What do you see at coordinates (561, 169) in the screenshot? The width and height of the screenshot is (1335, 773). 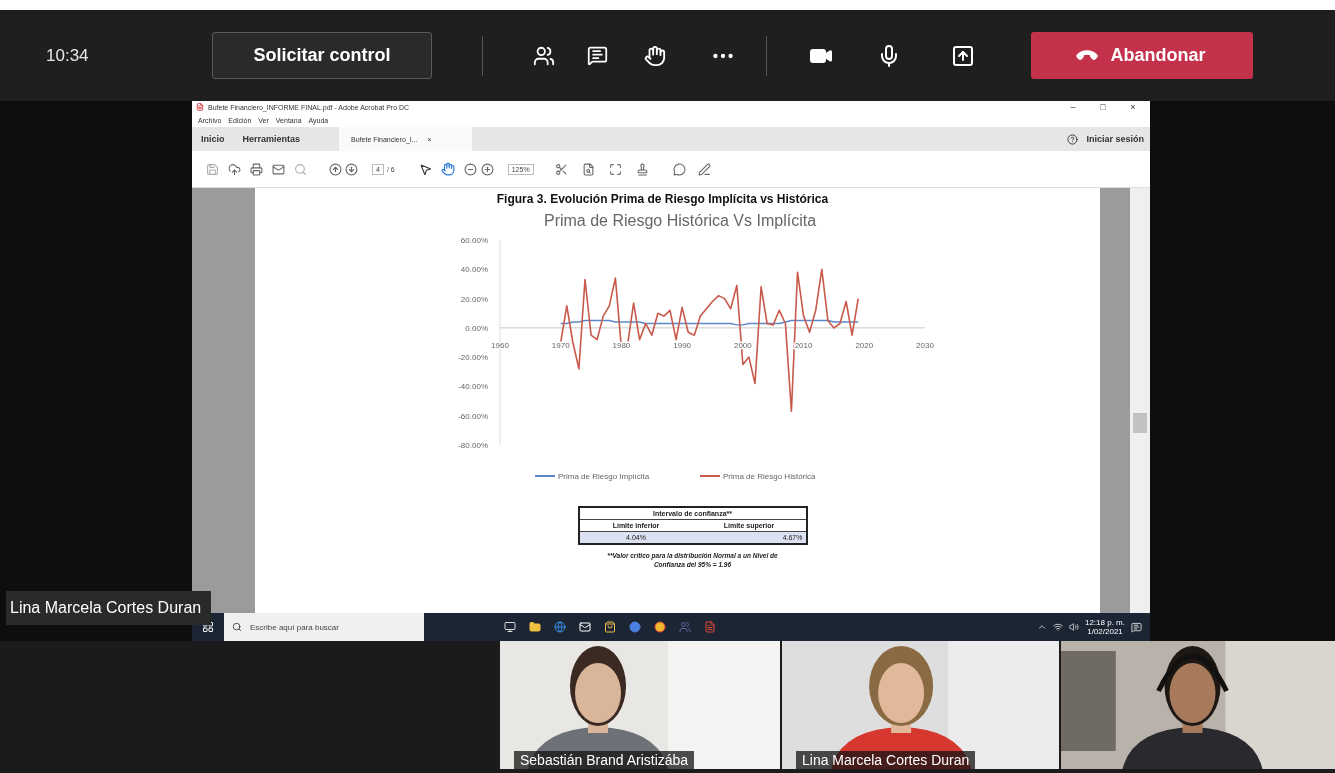 I see `scissors-icon` at bounding box center [561, 169].